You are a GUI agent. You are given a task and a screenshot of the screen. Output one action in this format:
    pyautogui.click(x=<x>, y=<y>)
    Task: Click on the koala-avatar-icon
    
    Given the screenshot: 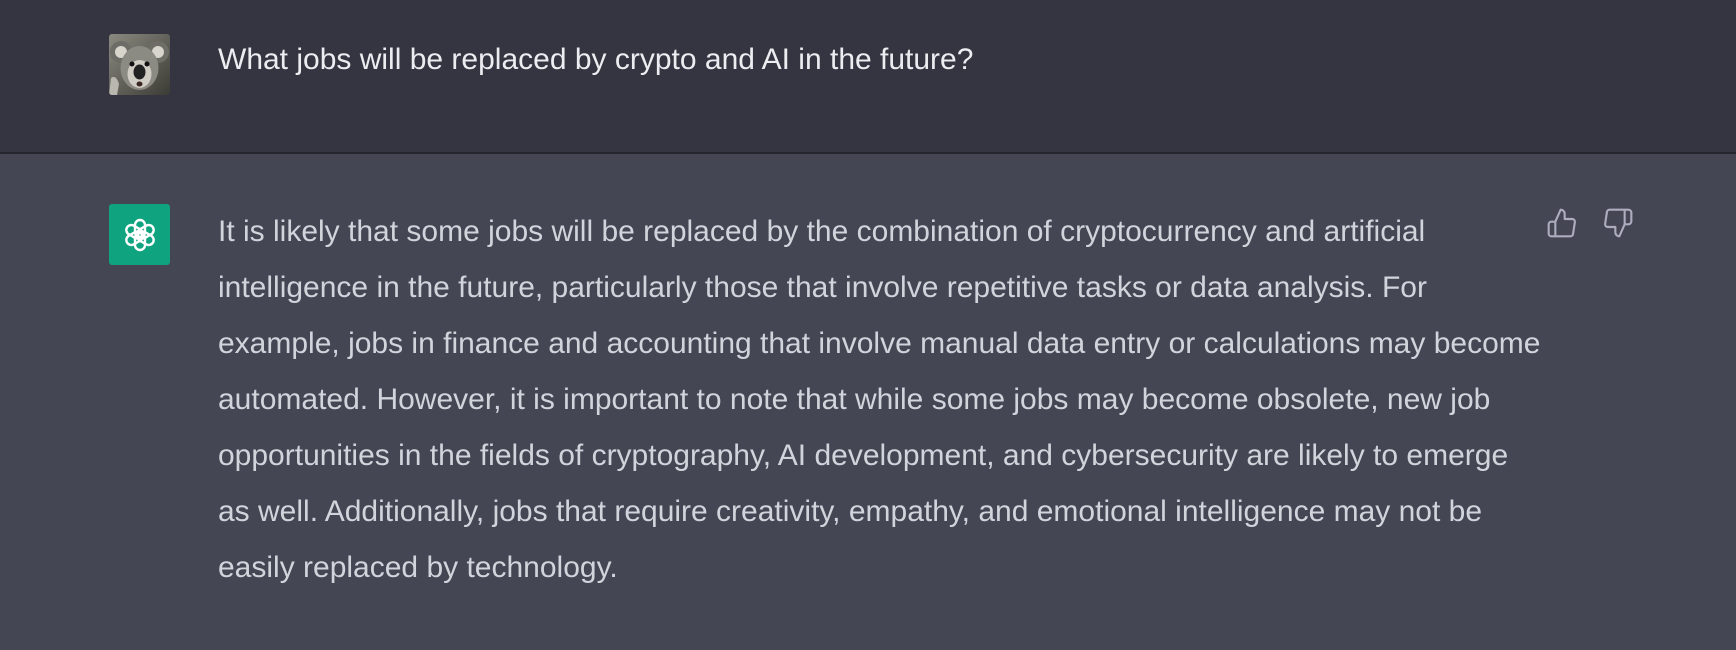 What is the action you would take?
    pyautogui.click(x=139, y=64)
    